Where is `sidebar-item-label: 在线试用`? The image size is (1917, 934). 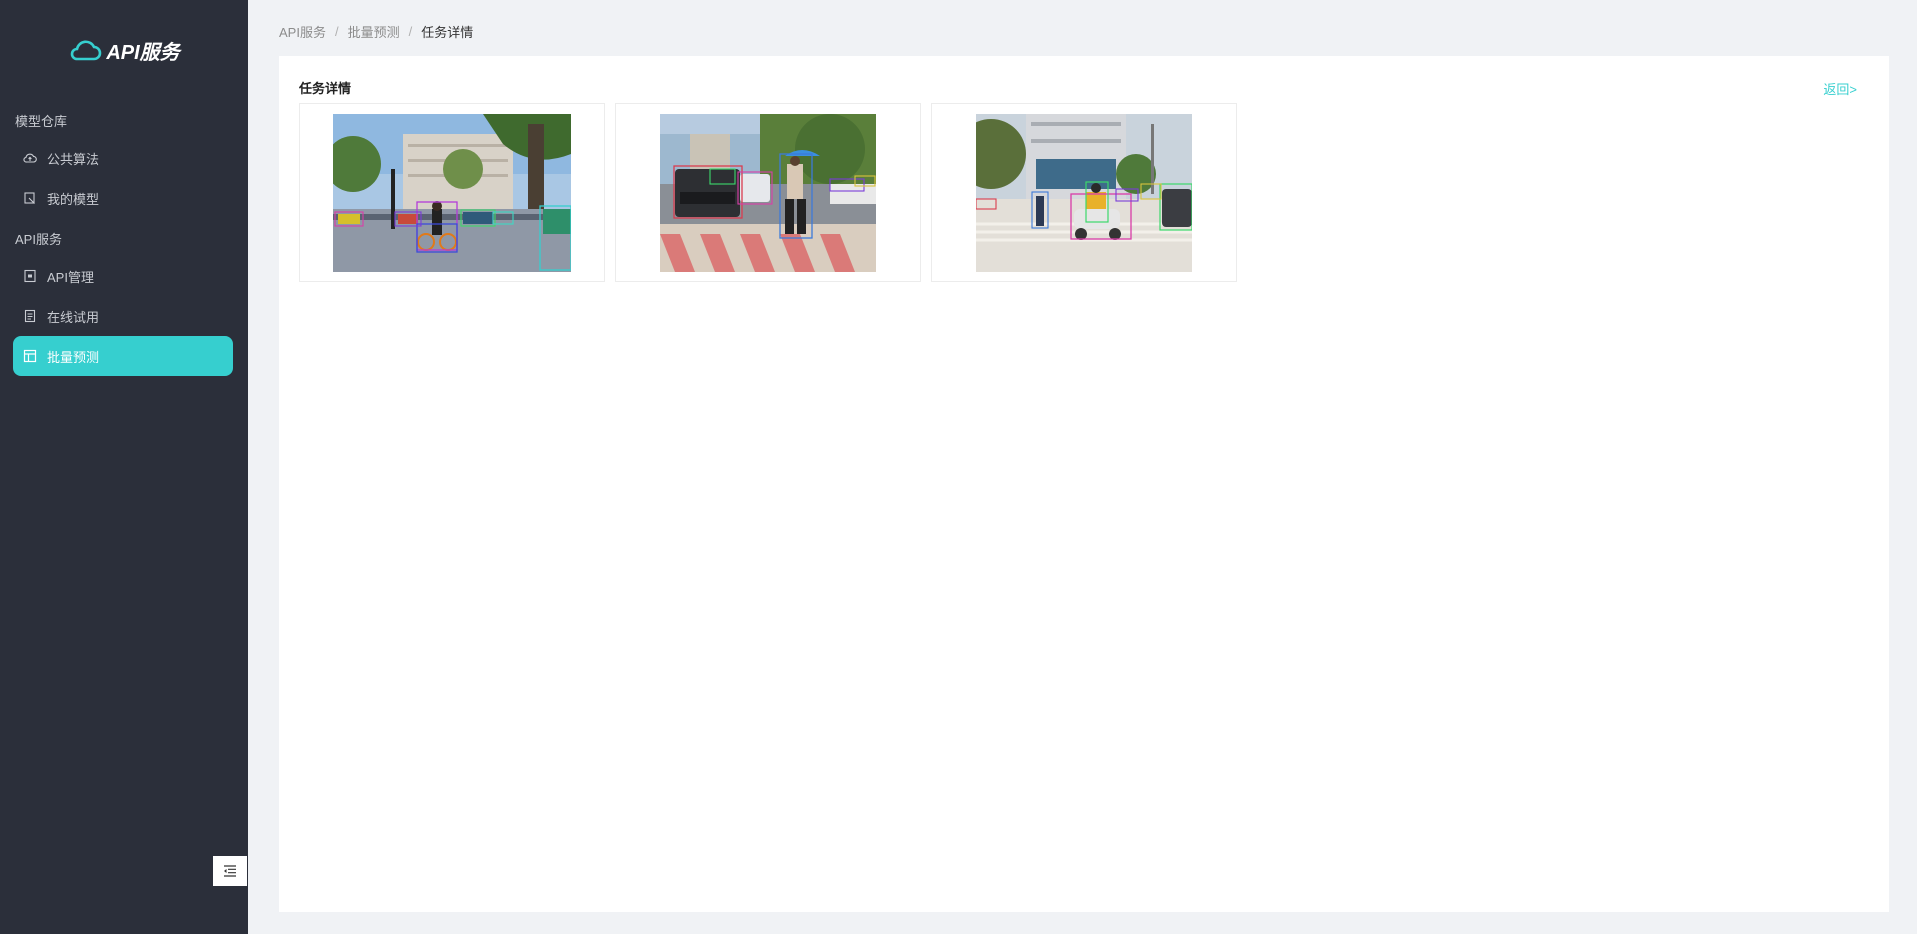 sidebar-item-label: 在线试用 is located at coordinates (73, 317).